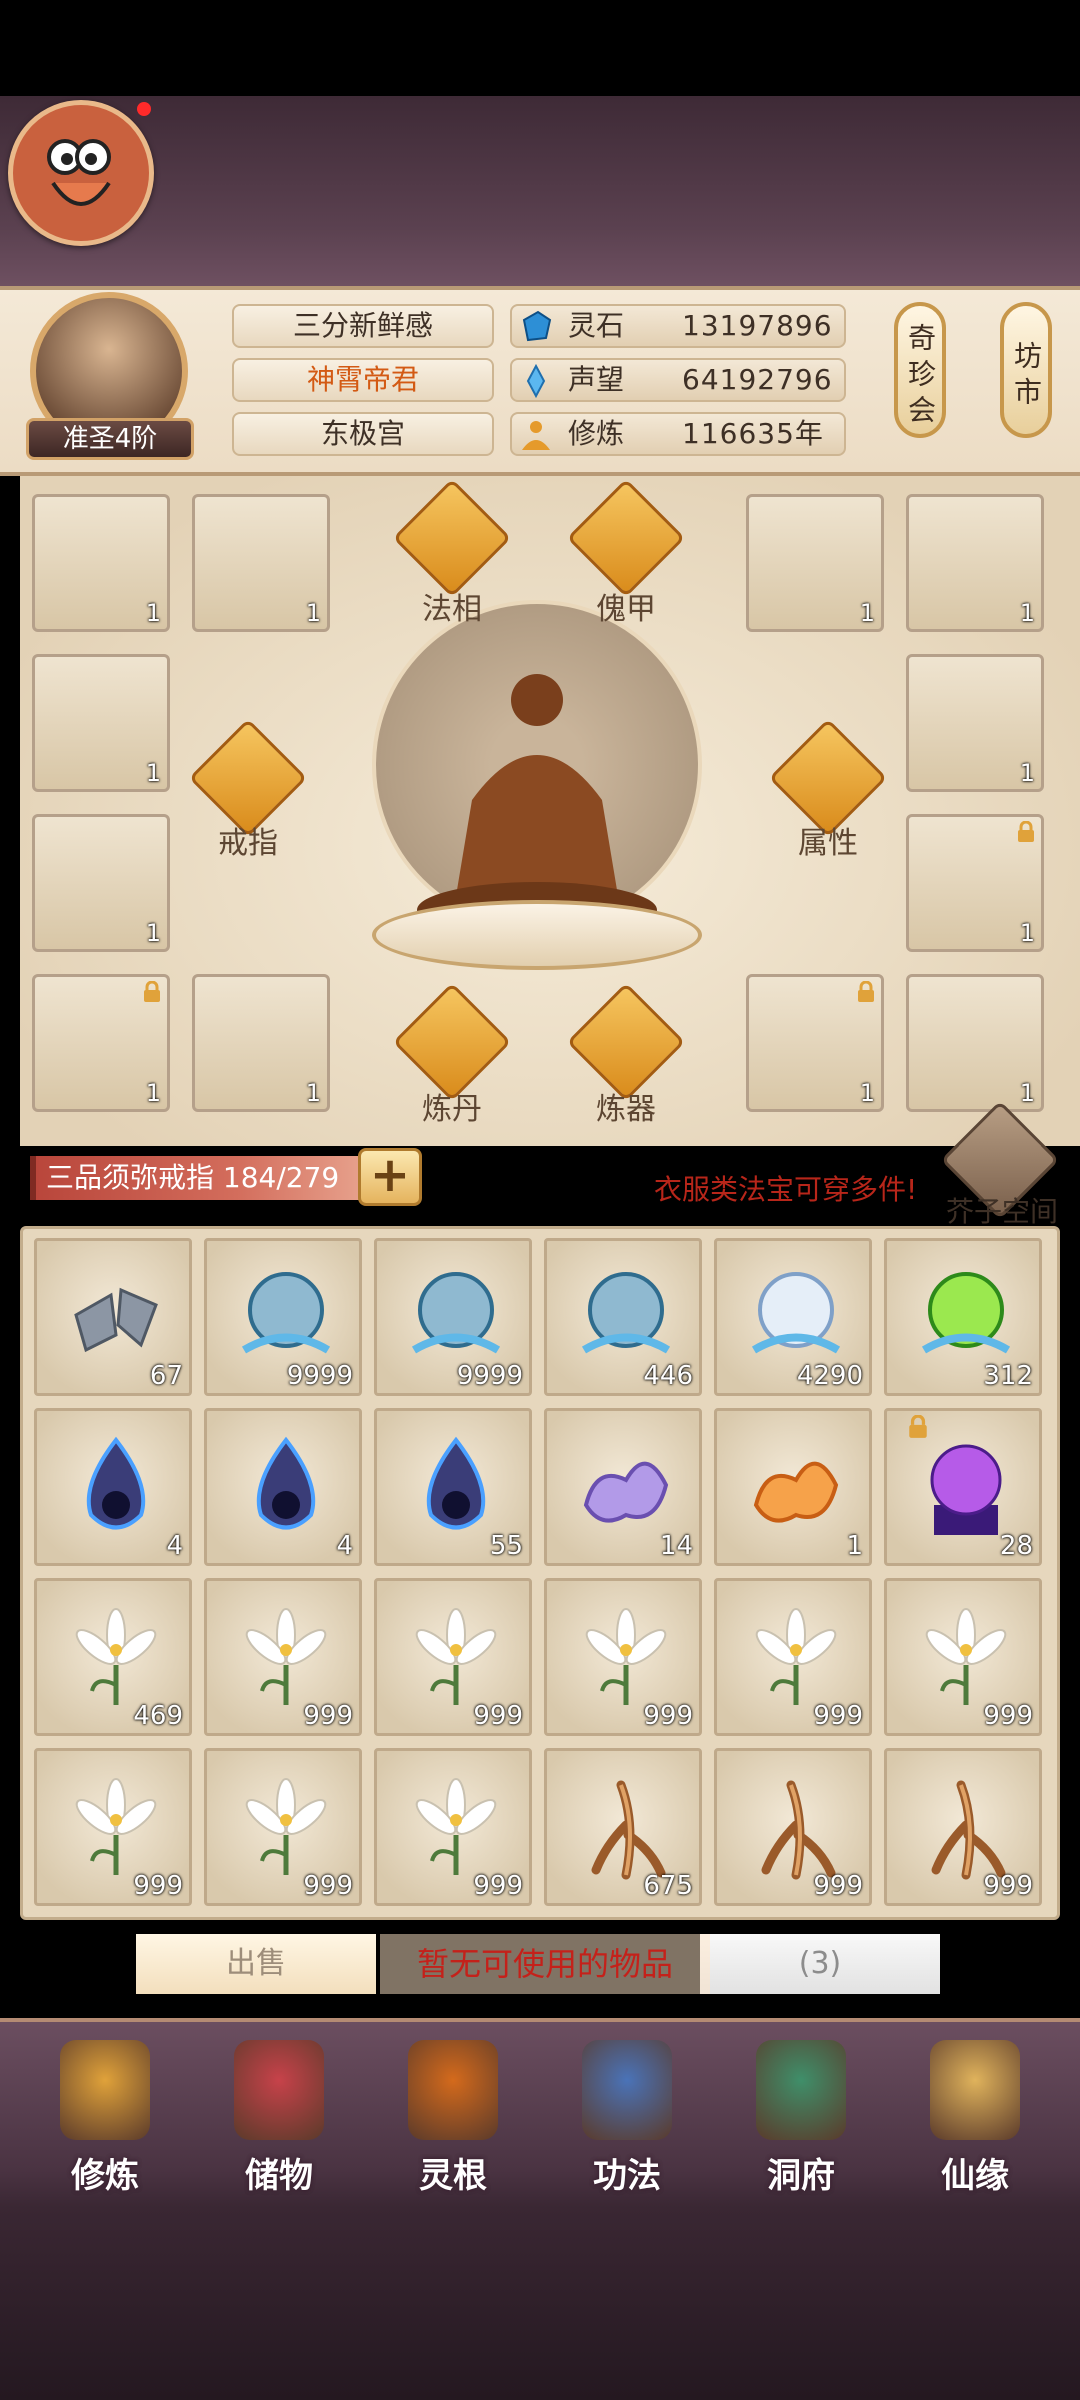 Image resolution: width=1080 pixels, height=2400 pixels. I want to click on item-count: 1, so click(854, 1546).